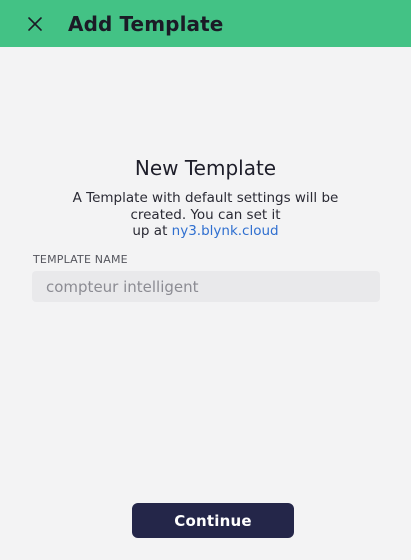 Image resolution: width=411 pixels, height=560 pixels. I want to click on continue-button: Continue, so click(213, 520).